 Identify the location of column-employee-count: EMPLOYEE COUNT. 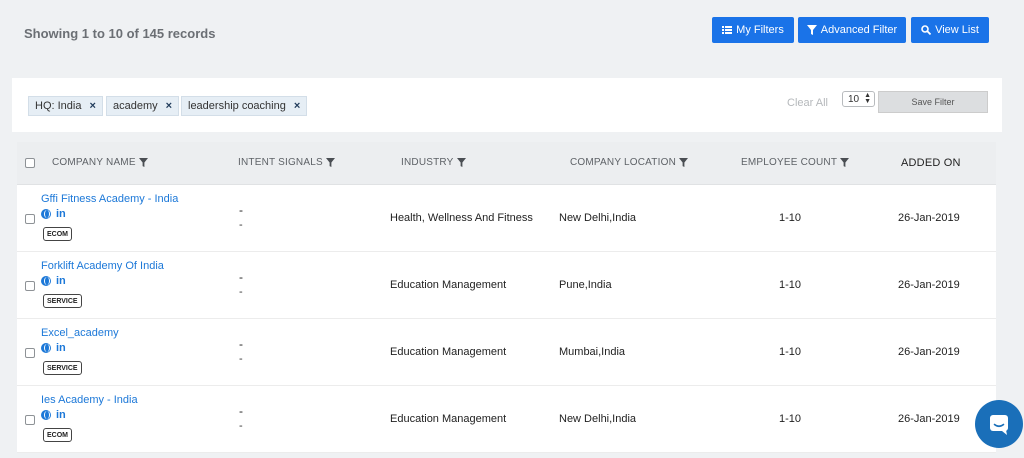
(795, 162).